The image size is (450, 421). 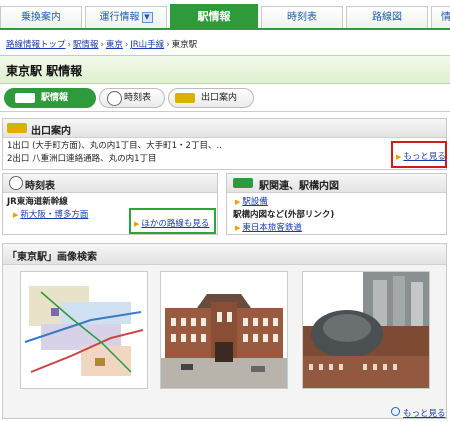 I want to click on tab-service-status-label: 運行情報, so click(x=119, y=17).